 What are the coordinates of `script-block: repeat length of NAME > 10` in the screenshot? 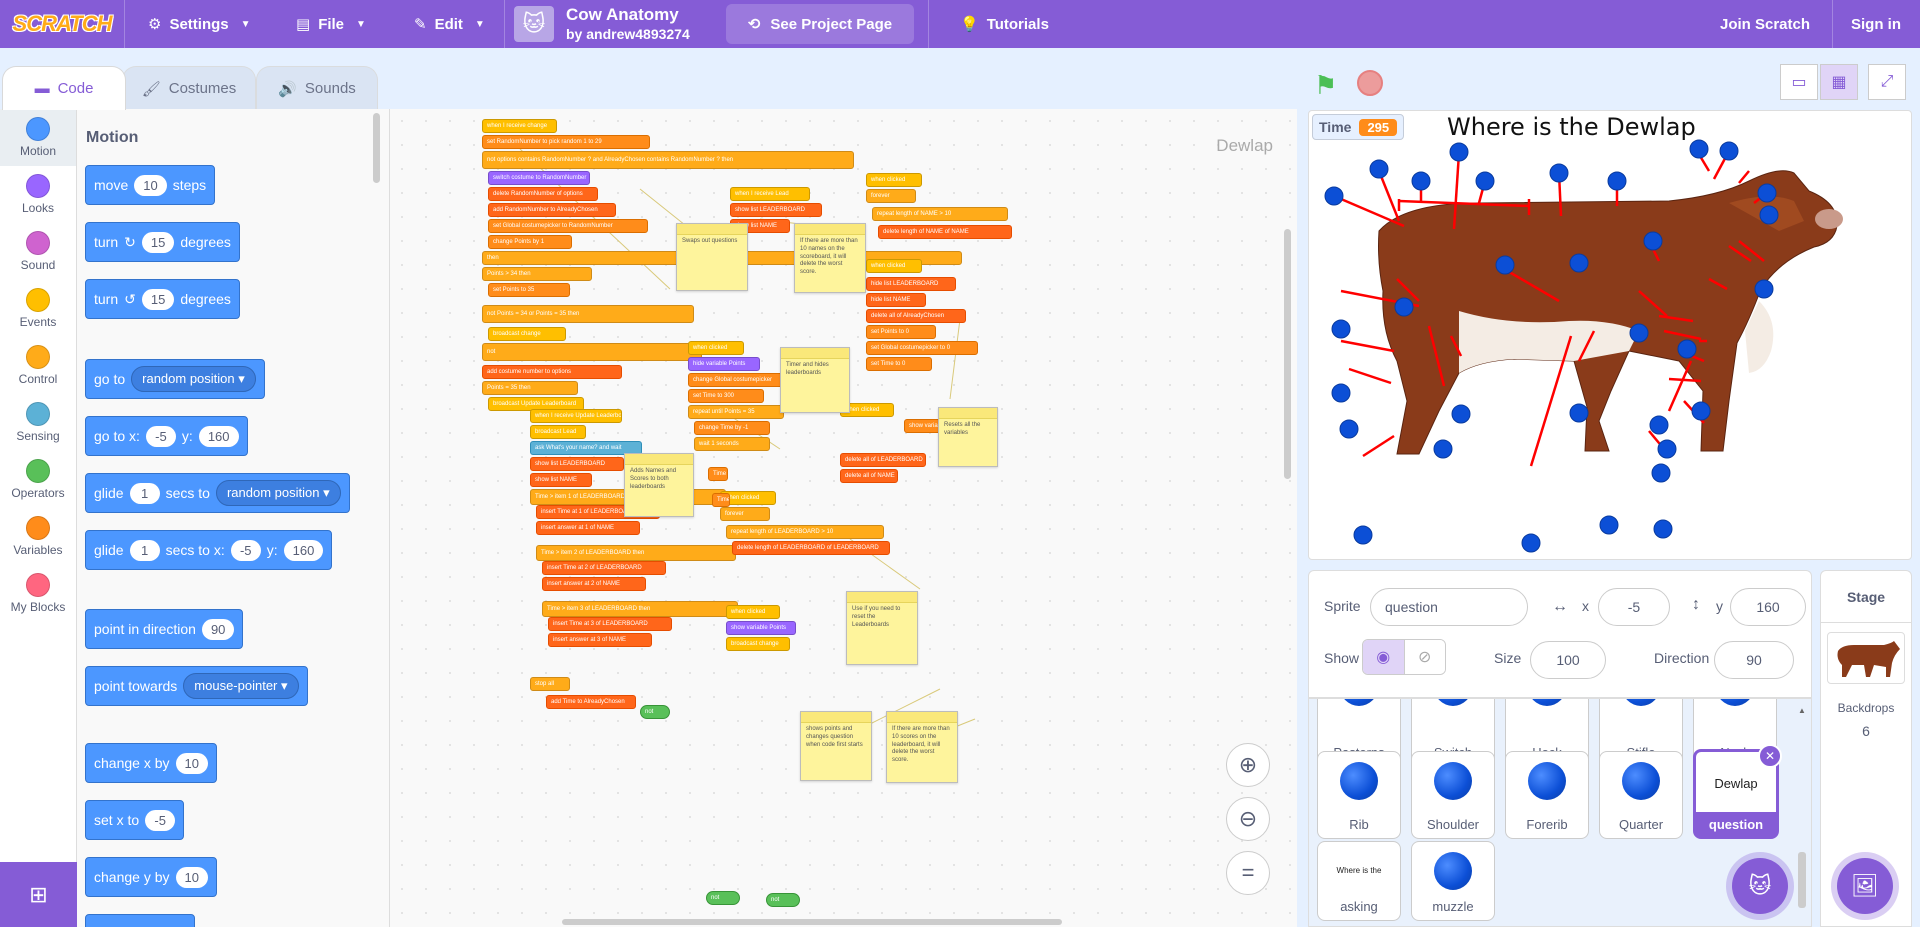 It's located at (940, 214).